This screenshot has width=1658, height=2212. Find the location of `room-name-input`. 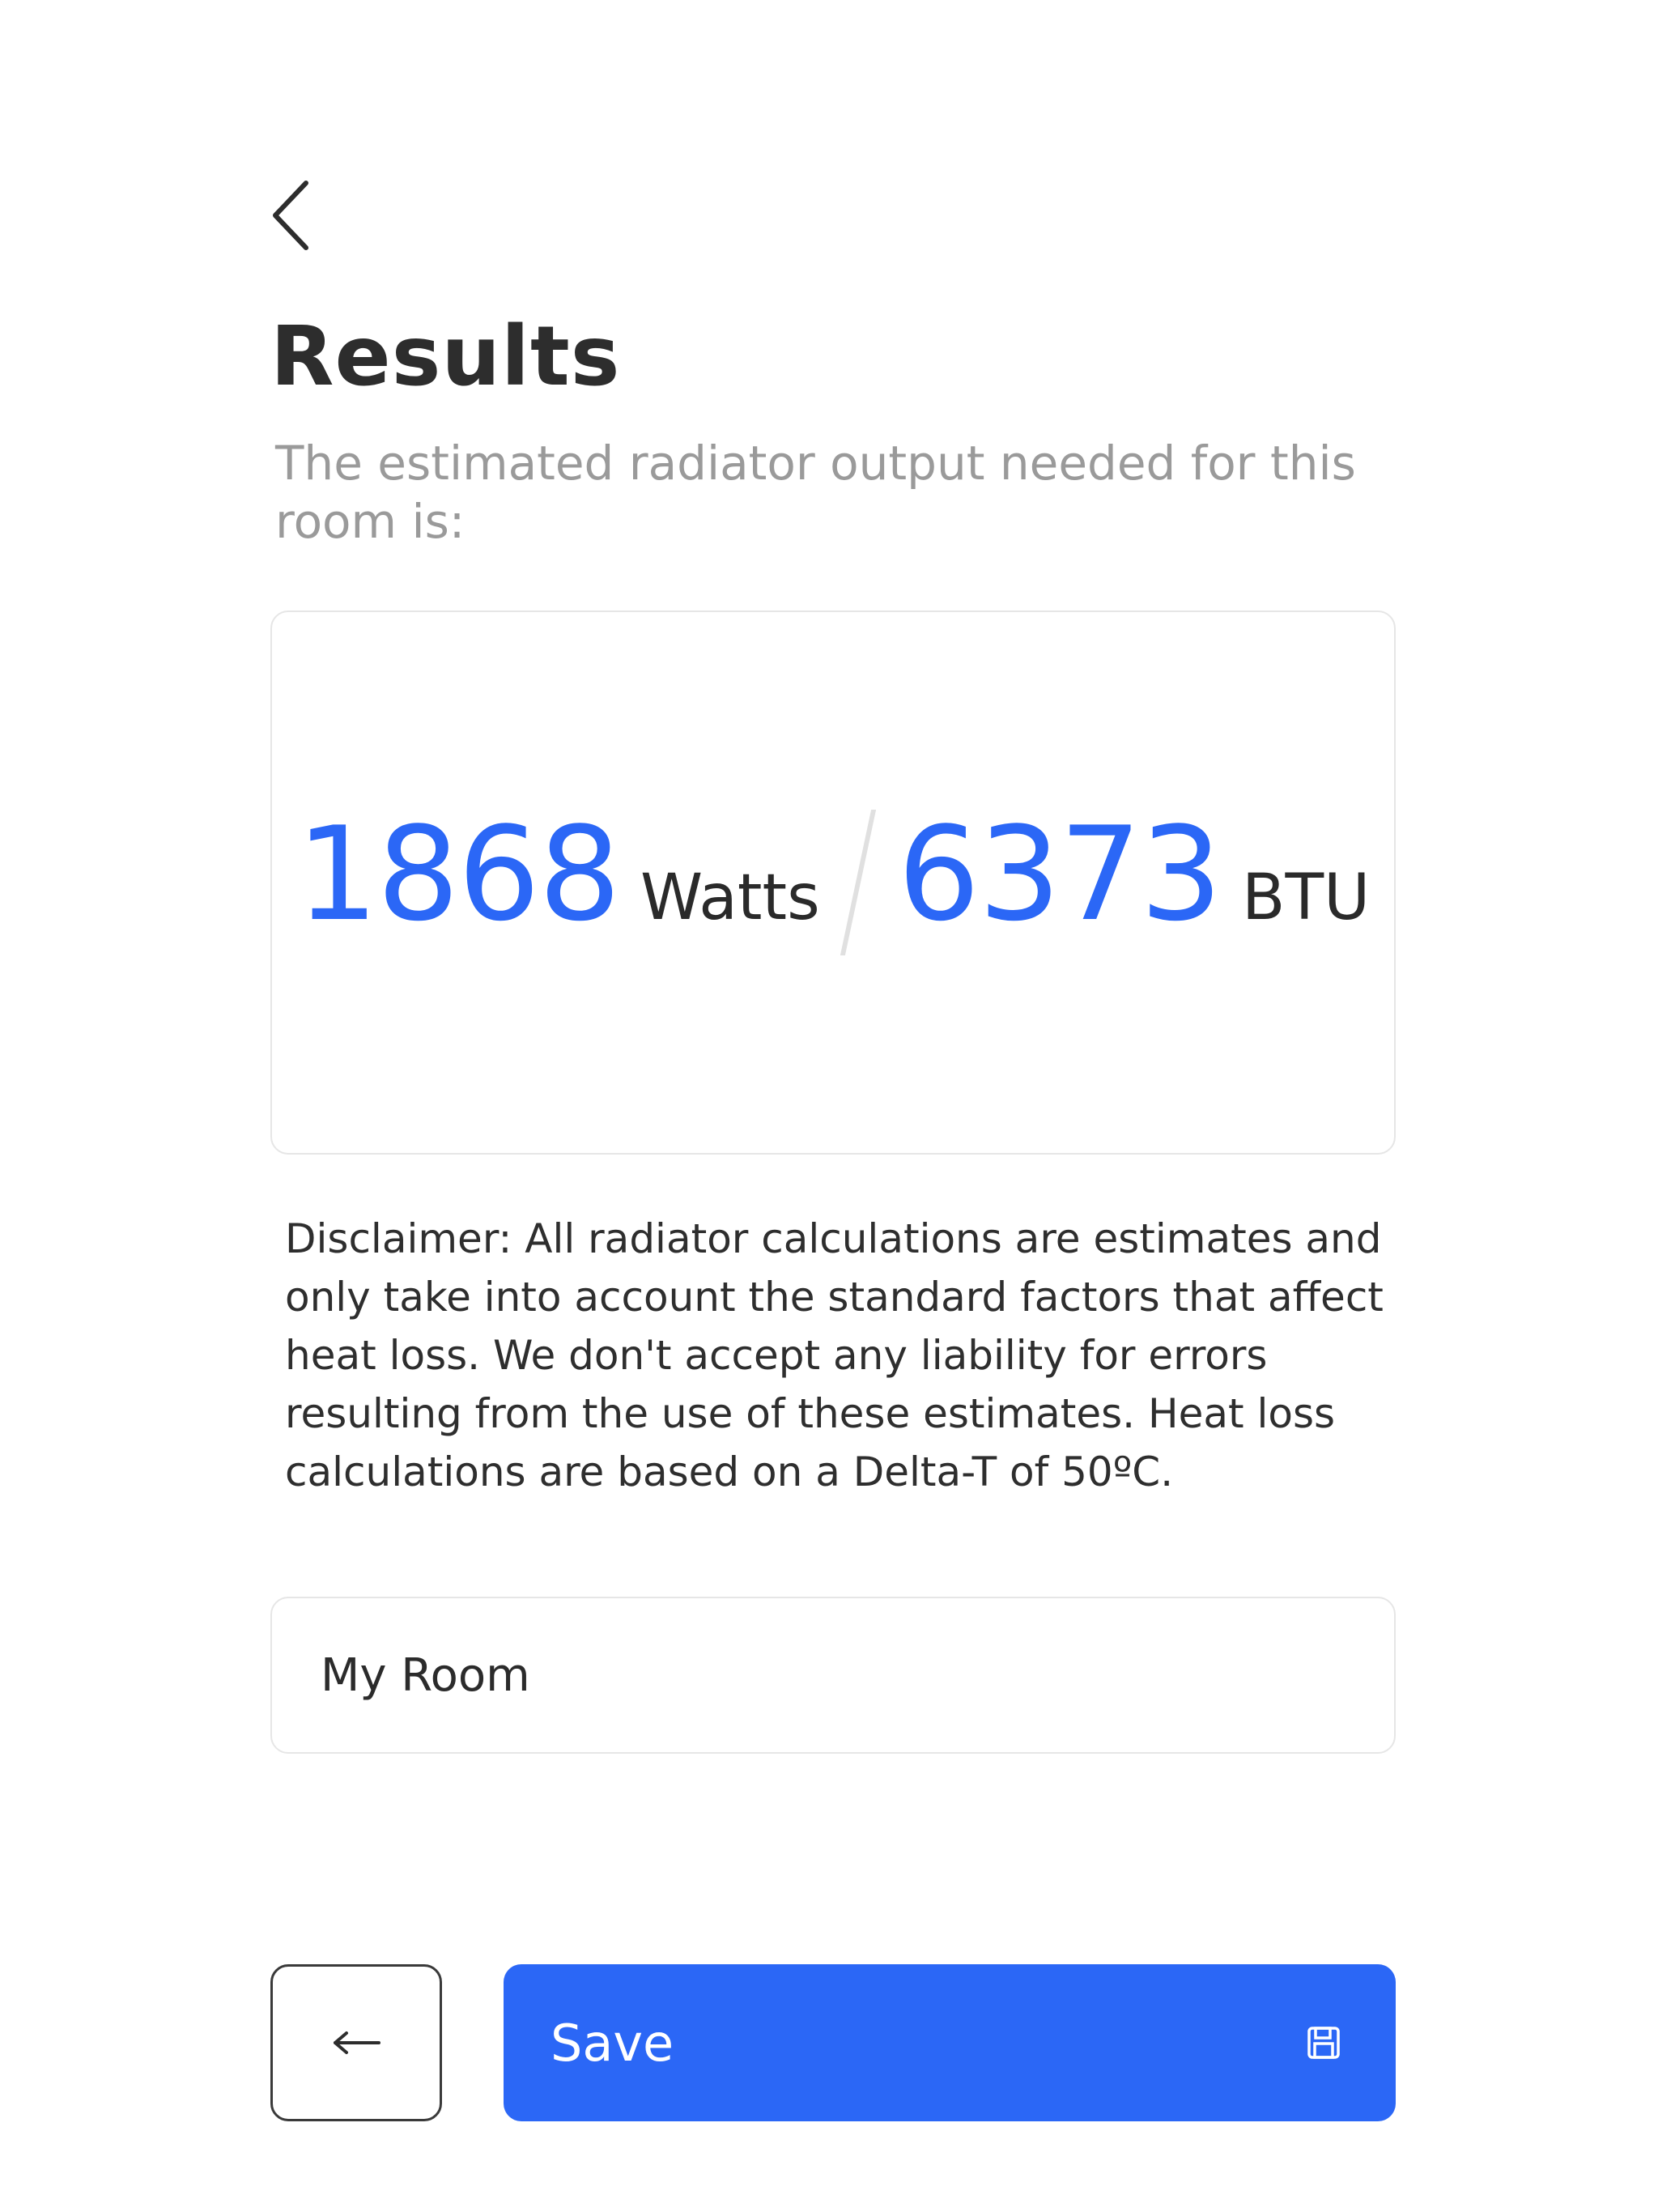

room-name-input is located at coordinates (833, 1675).